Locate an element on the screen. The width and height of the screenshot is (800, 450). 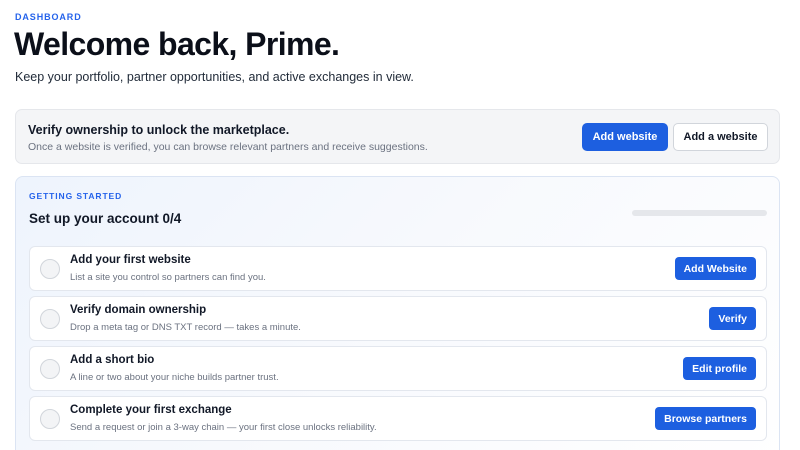
page-title: Welcome back, Prime. is located at coordinates (177, 44).